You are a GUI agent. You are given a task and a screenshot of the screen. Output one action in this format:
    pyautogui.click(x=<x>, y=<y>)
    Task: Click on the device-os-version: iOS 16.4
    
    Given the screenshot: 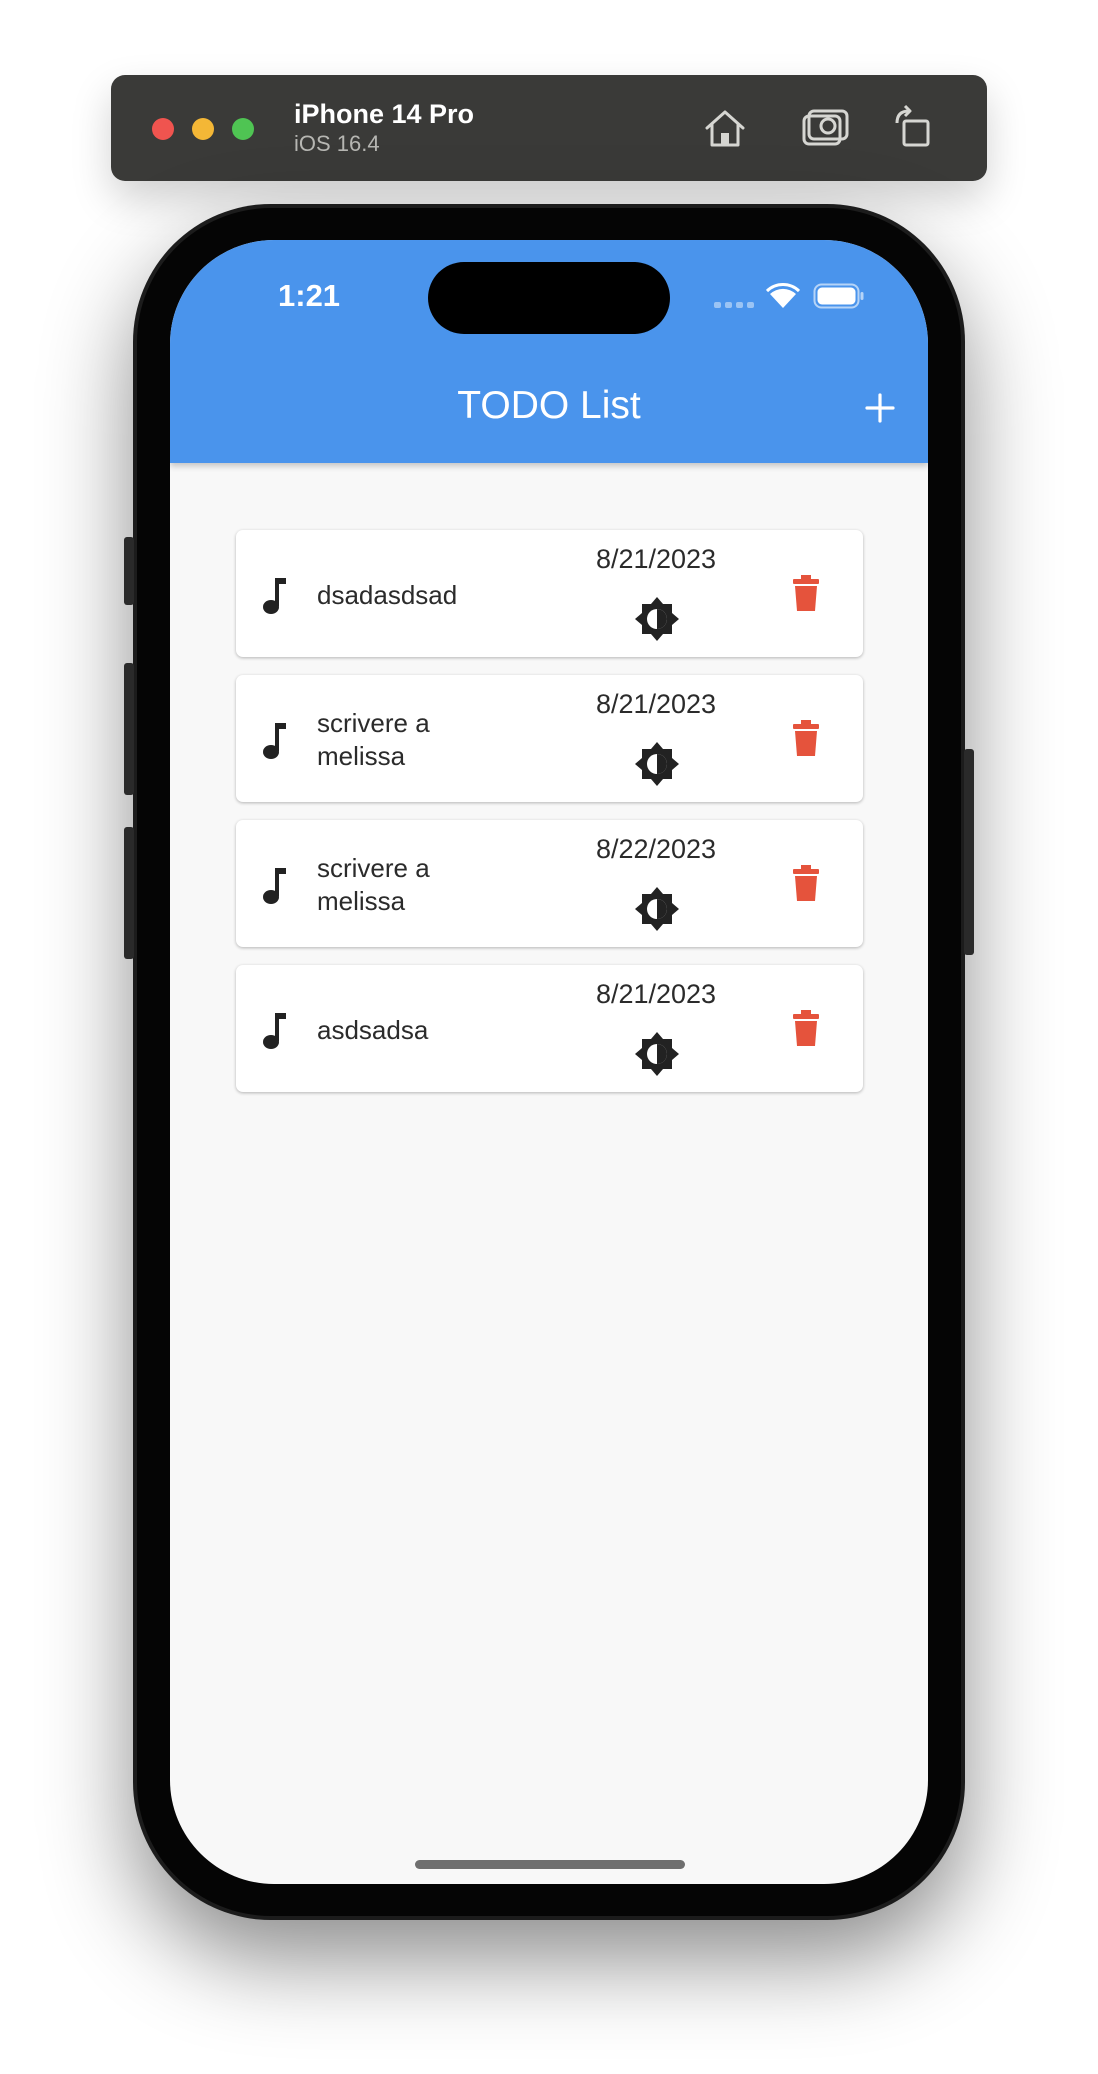 What is the action you would take?
    pyautogui.click(x=337, y=143)
    